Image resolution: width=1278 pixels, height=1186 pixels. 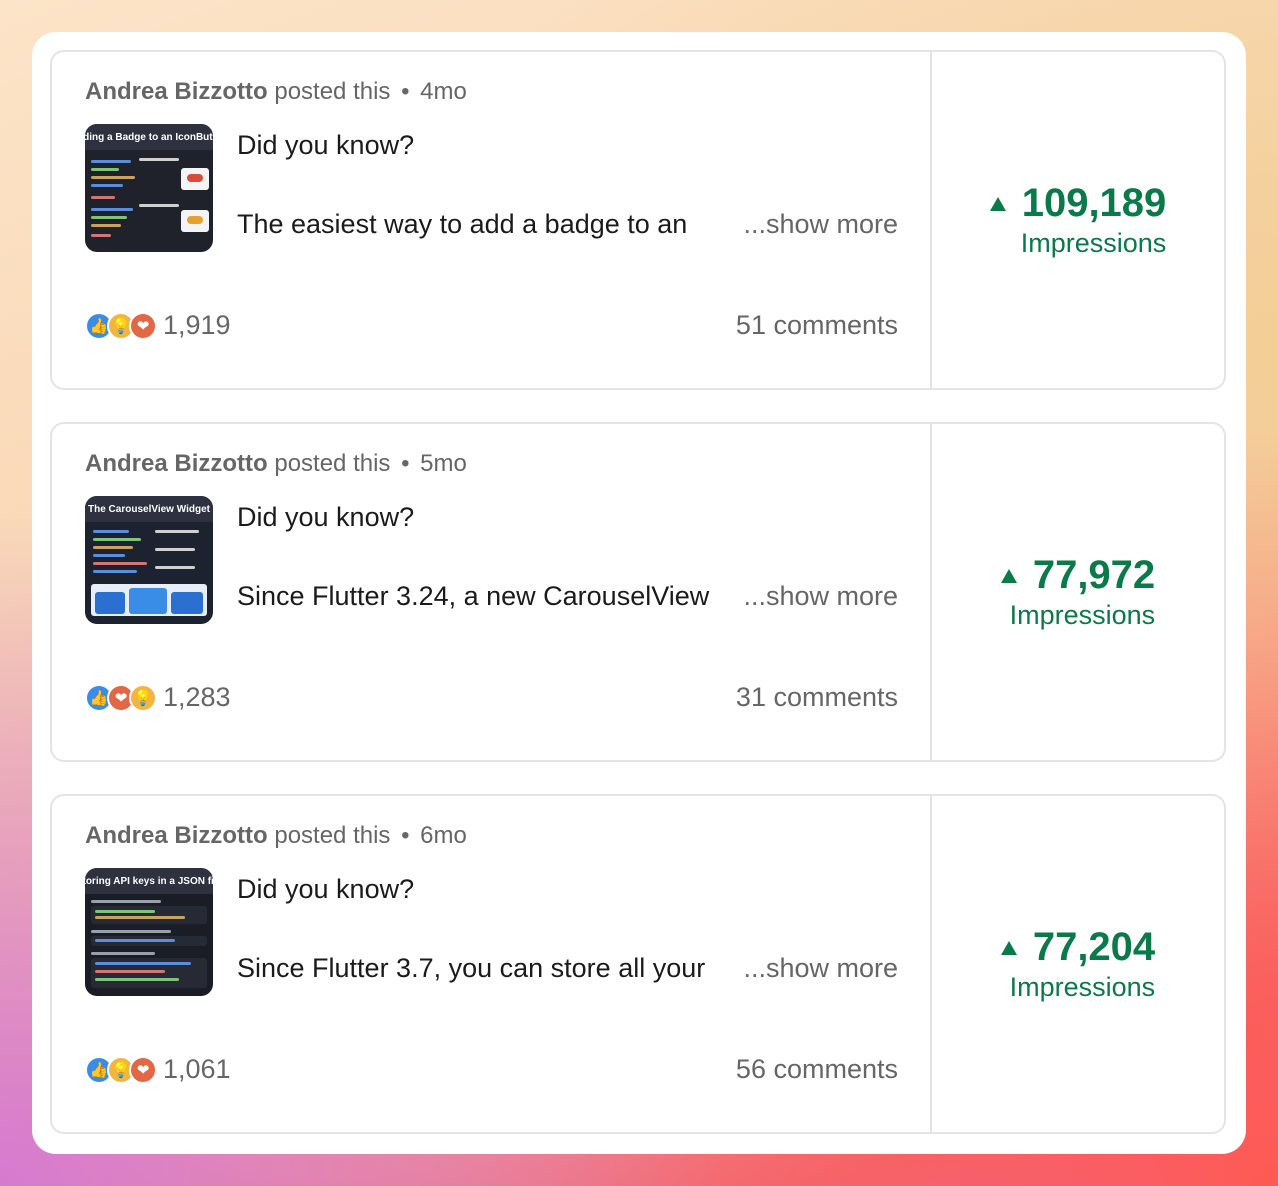 I want to click on thumbnail-title: The CarouselView Widget, so click(x=149, y=509).